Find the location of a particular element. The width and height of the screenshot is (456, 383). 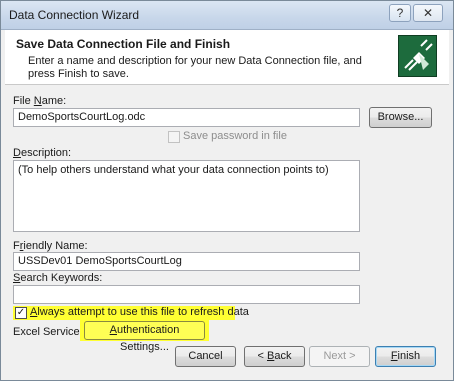

next-button: Next > is located at coordinates (339, 356).